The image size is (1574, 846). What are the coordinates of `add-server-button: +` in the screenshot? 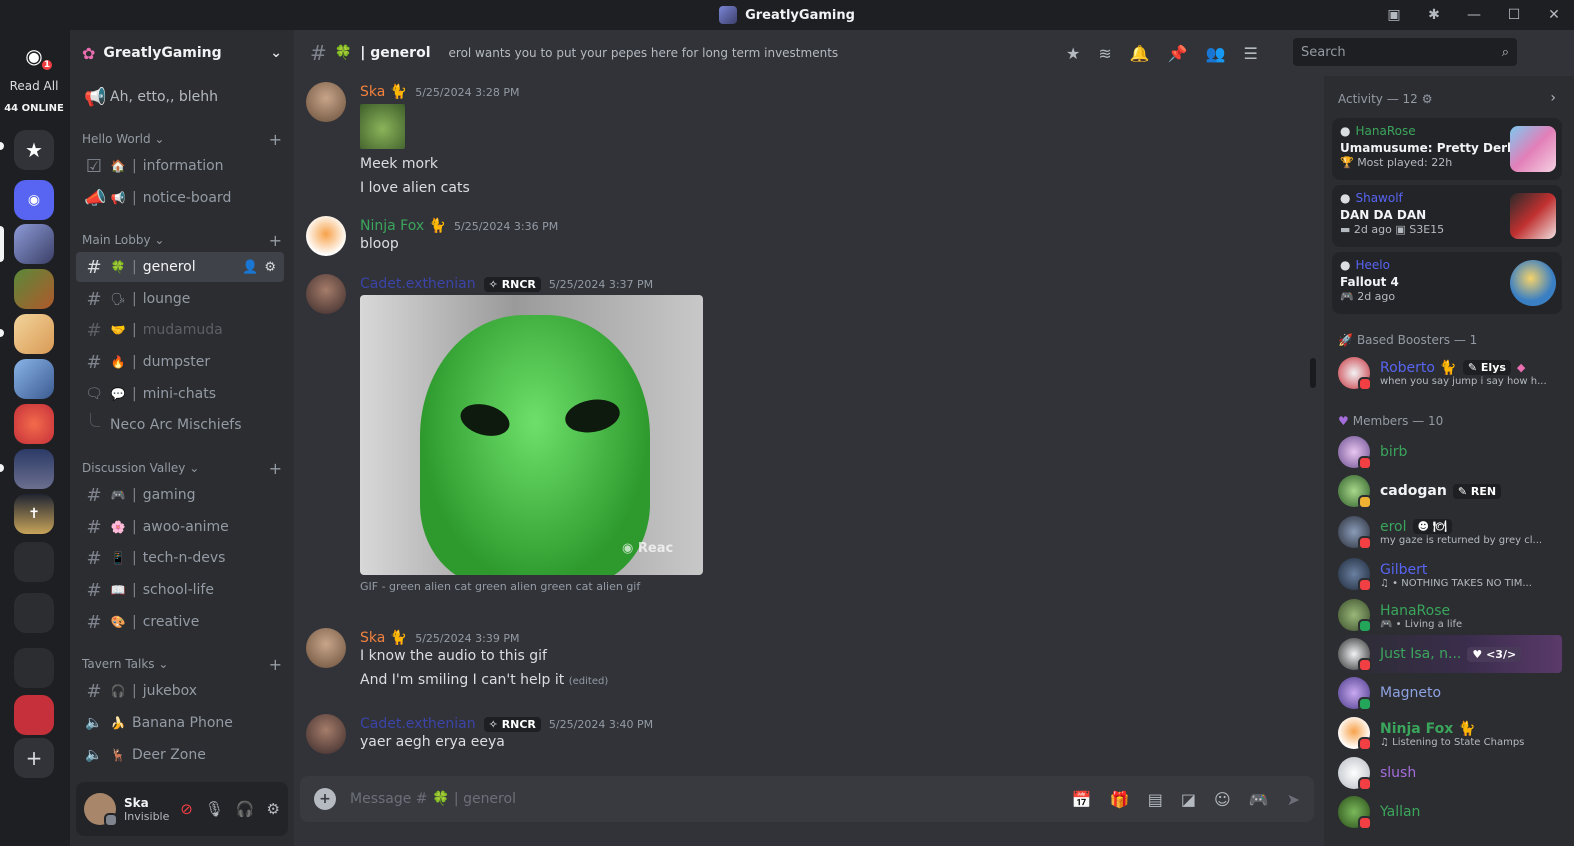 It's located at (34, 758).